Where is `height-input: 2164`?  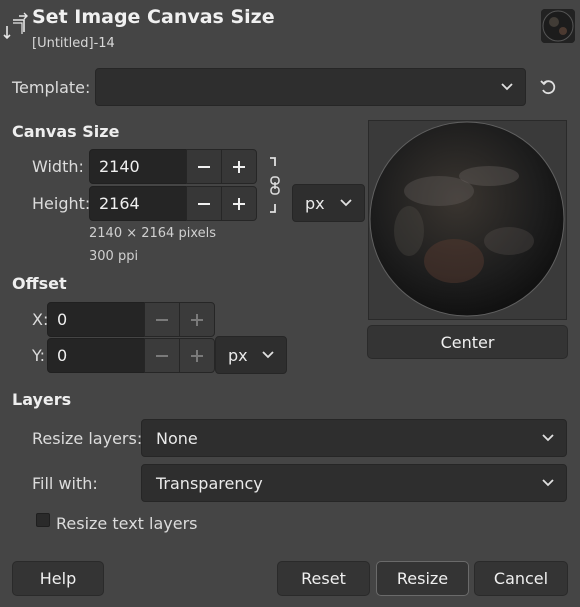
height-input: 2164 is located at coordinates (138, 203).